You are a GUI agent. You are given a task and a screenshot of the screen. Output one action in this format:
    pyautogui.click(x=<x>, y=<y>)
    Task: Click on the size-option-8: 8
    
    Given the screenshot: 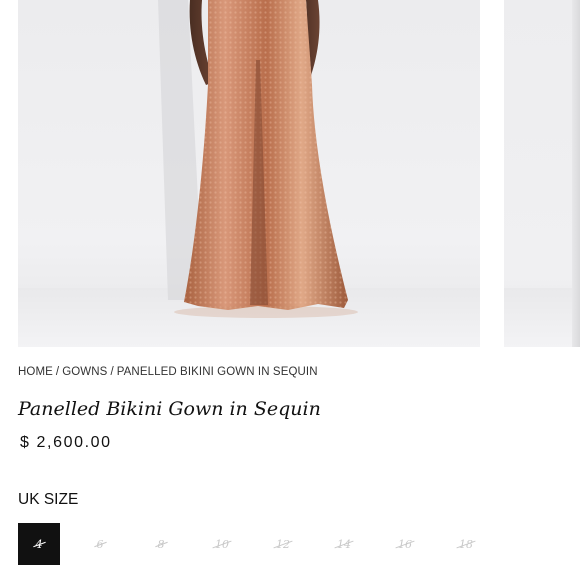 What is the action you would take?
    pyautogui.click(x=161, y=544)
    